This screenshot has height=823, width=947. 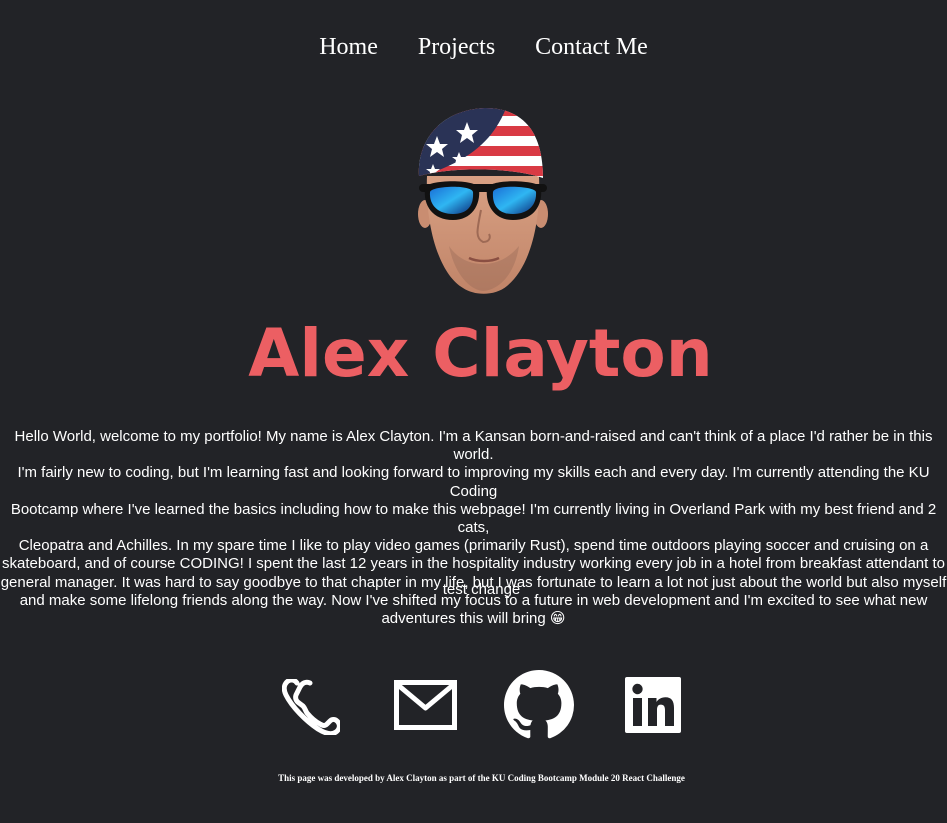 What do you see at coordinates (456, 47) in the screenshot?
I see `nav-projects-link: Projects` at bounding box center [456, 47].